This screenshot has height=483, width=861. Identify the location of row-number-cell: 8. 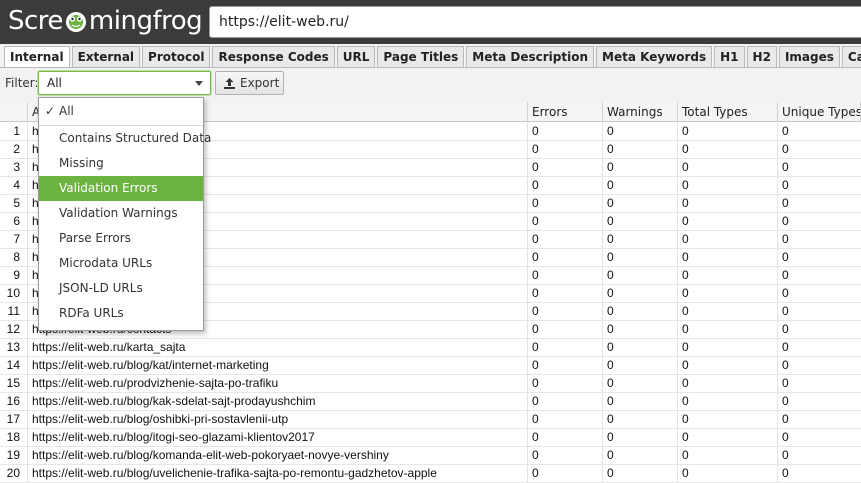
(14, 257).